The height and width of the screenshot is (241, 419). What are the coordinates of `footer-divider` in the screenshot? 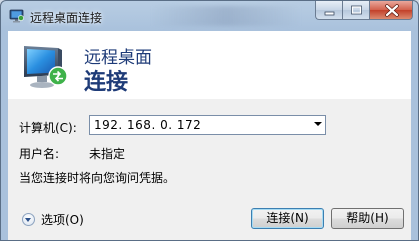 It's located at (209, 202).